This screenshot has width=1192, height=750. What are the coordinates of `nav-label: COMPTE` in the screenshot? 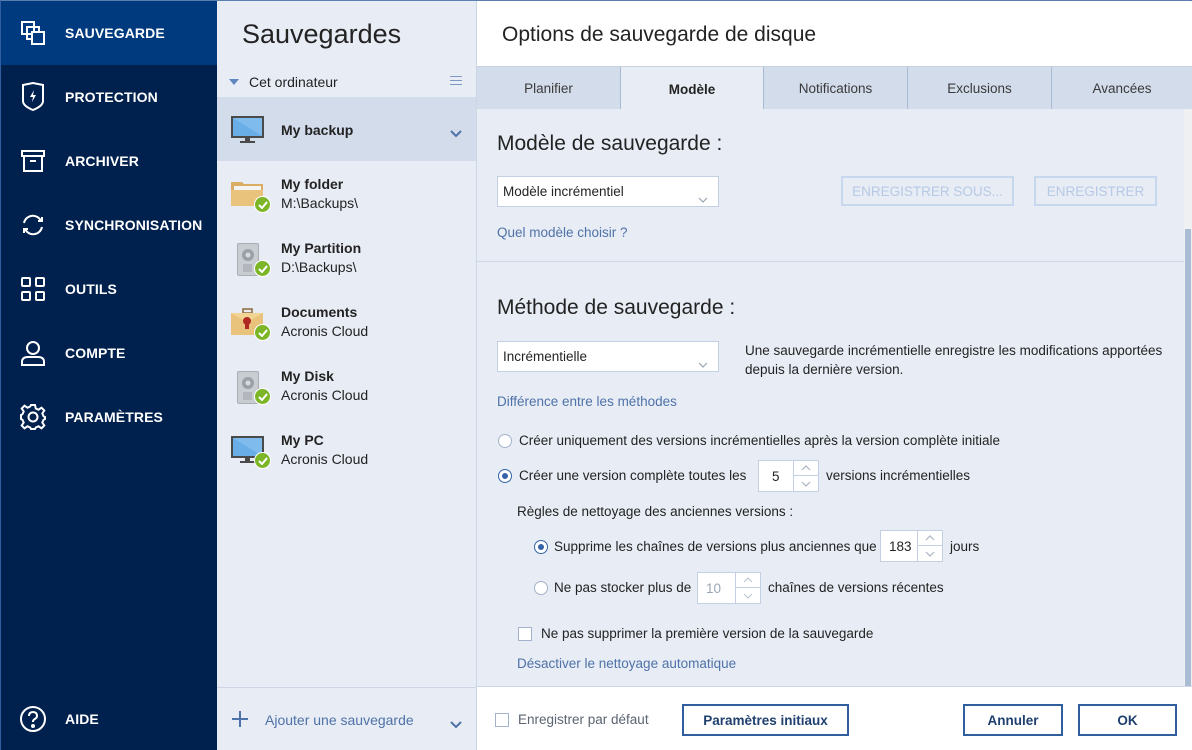 It's located at (95, 353).